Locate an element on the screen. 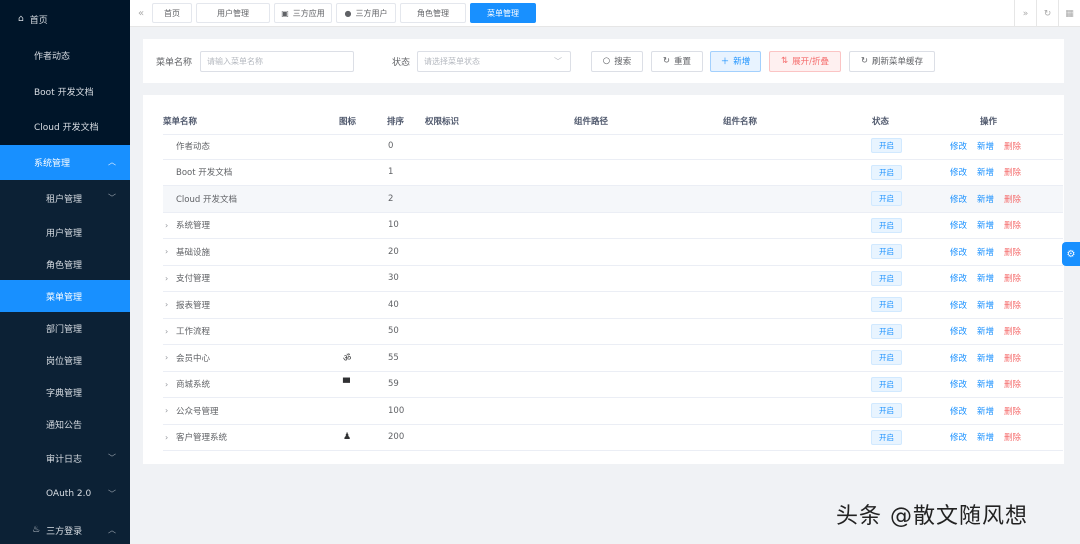  search-button: ○ 搜索 is located at coordinates (617, 61).